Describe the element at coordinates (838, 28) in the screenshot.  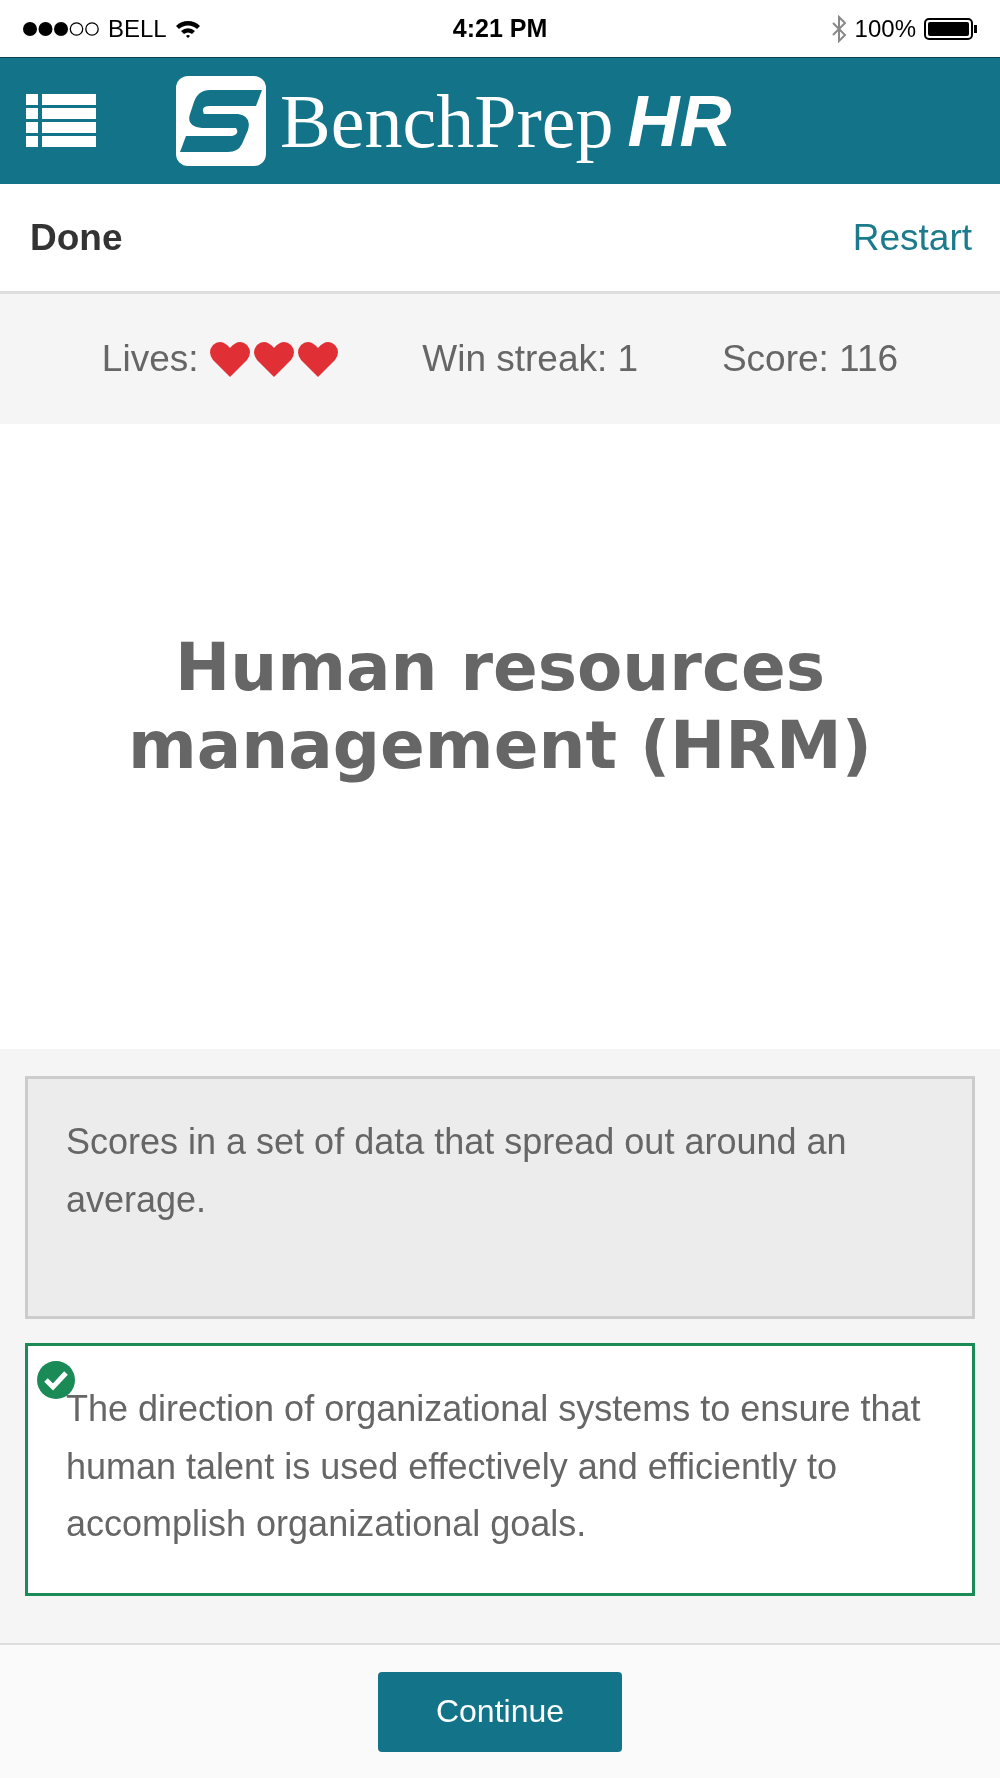
I see `bluetooth-icon` at that location.